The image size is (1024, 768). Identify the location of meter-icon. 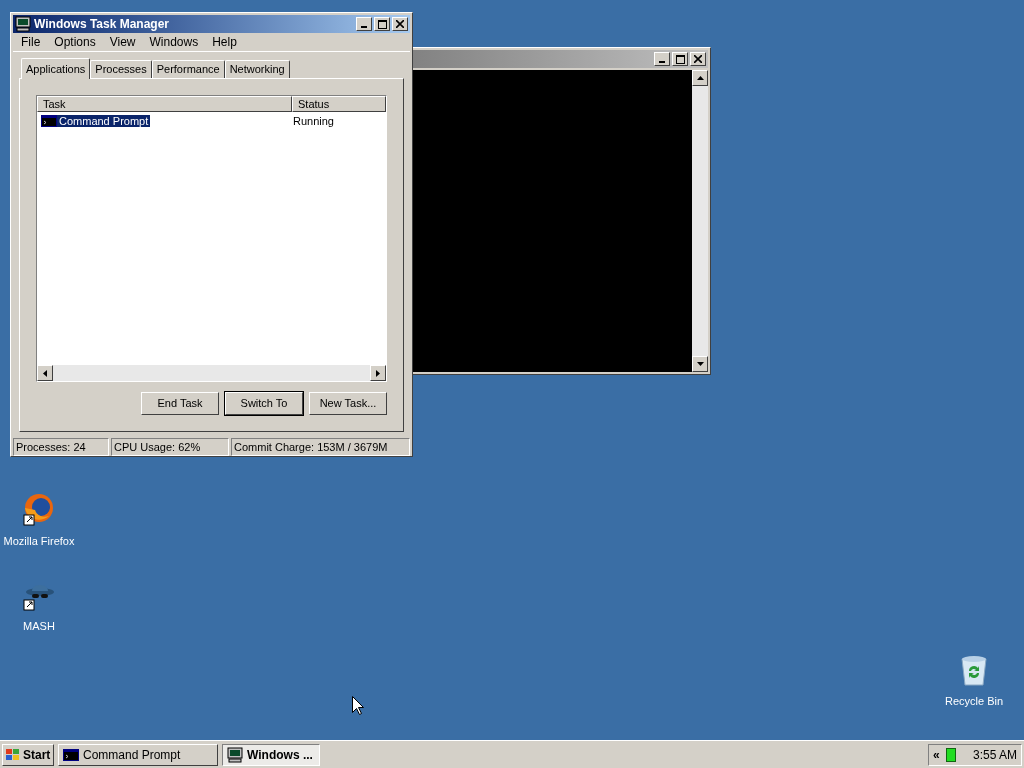
(950, 754).